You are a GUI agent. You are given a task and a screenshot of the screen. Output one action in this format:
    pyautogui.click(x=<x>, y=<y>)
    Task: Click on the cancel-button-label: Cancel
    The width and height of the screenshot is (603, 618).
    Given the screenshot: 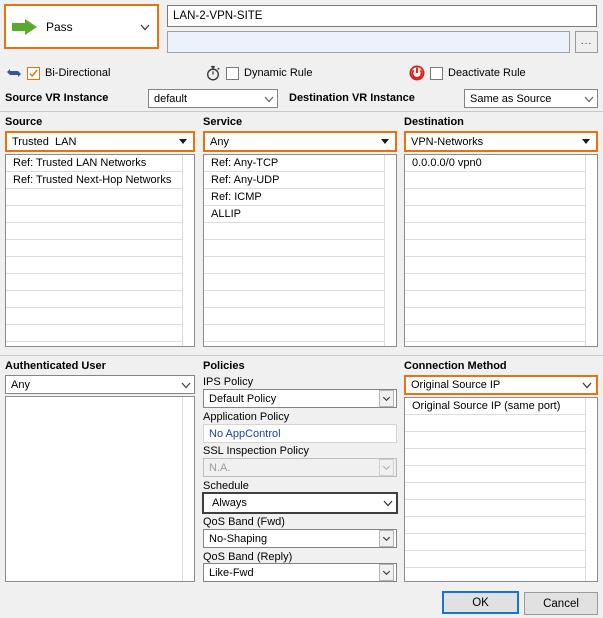 What is the action you would take?
    pyautogui.click(x=561, y=603)
    